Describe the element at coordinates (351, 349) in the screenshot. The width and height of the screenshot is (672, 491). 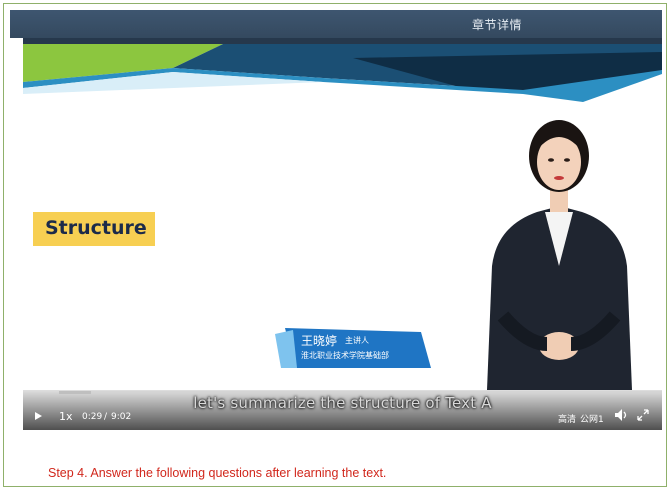
I see `presenter-namecard: 王晓婷 主讲人 淮北职业技术学院基础部` at that location.